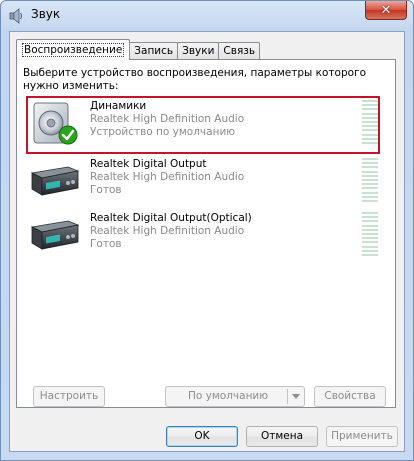 The image size is (414, 461). I want to click on cancel-button: Отмена, so click(282, 436).